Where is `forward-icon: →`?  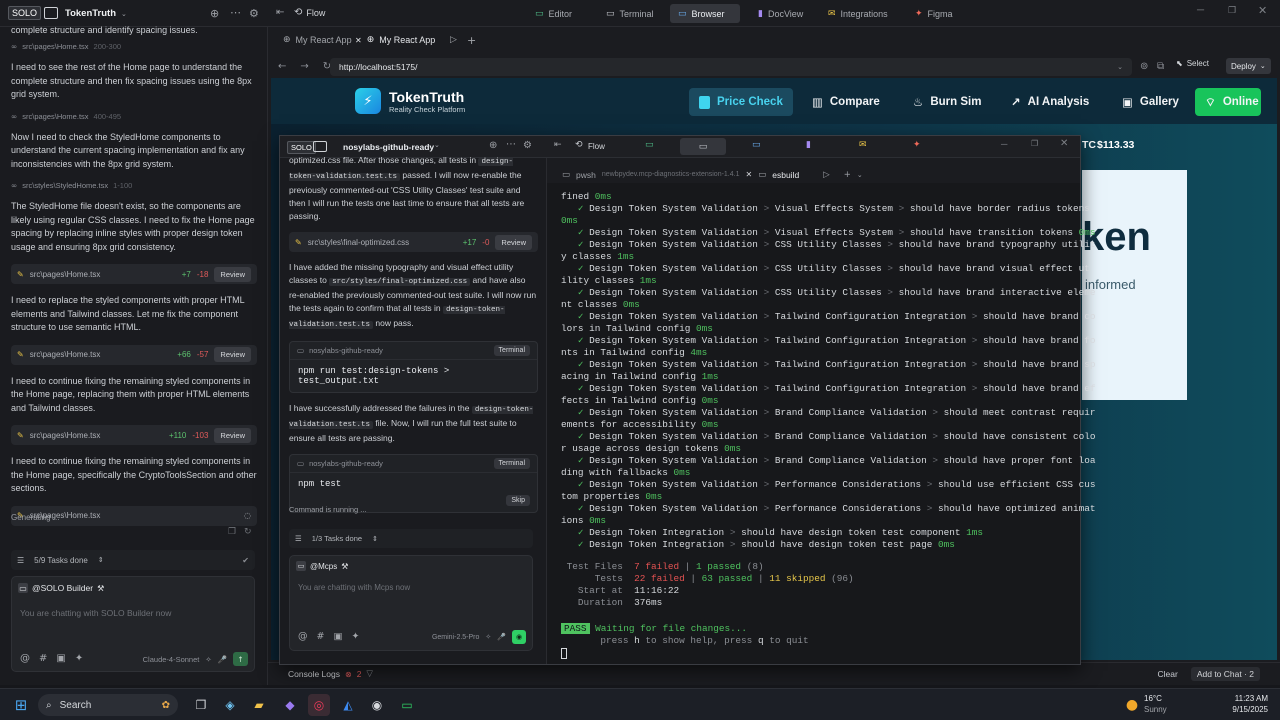
forward-icon: → is located at coordinates (304, 66).